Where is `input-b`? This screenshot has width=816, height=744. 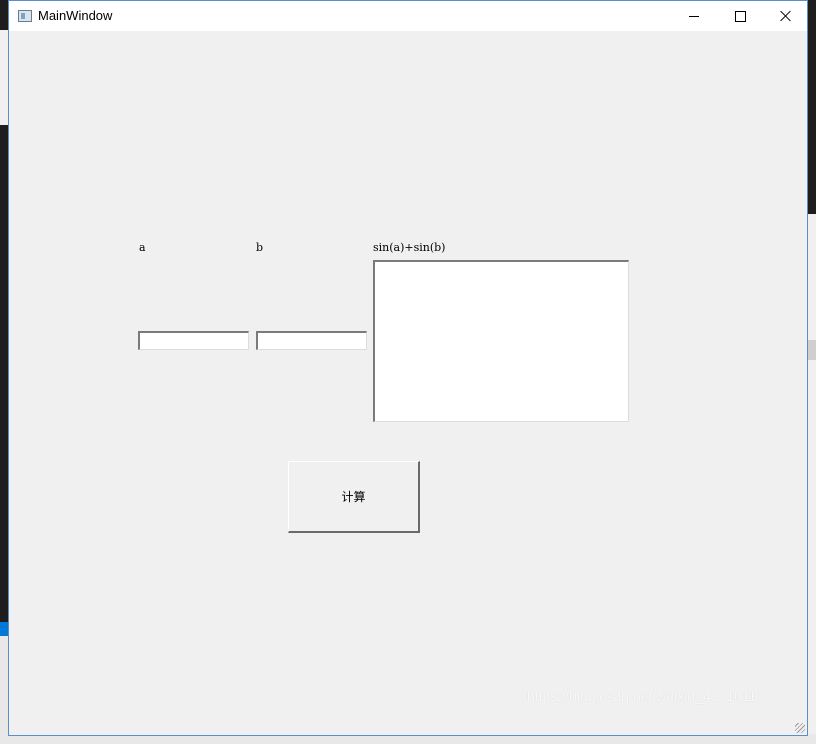
input-b is located at coordinates (311, 340).